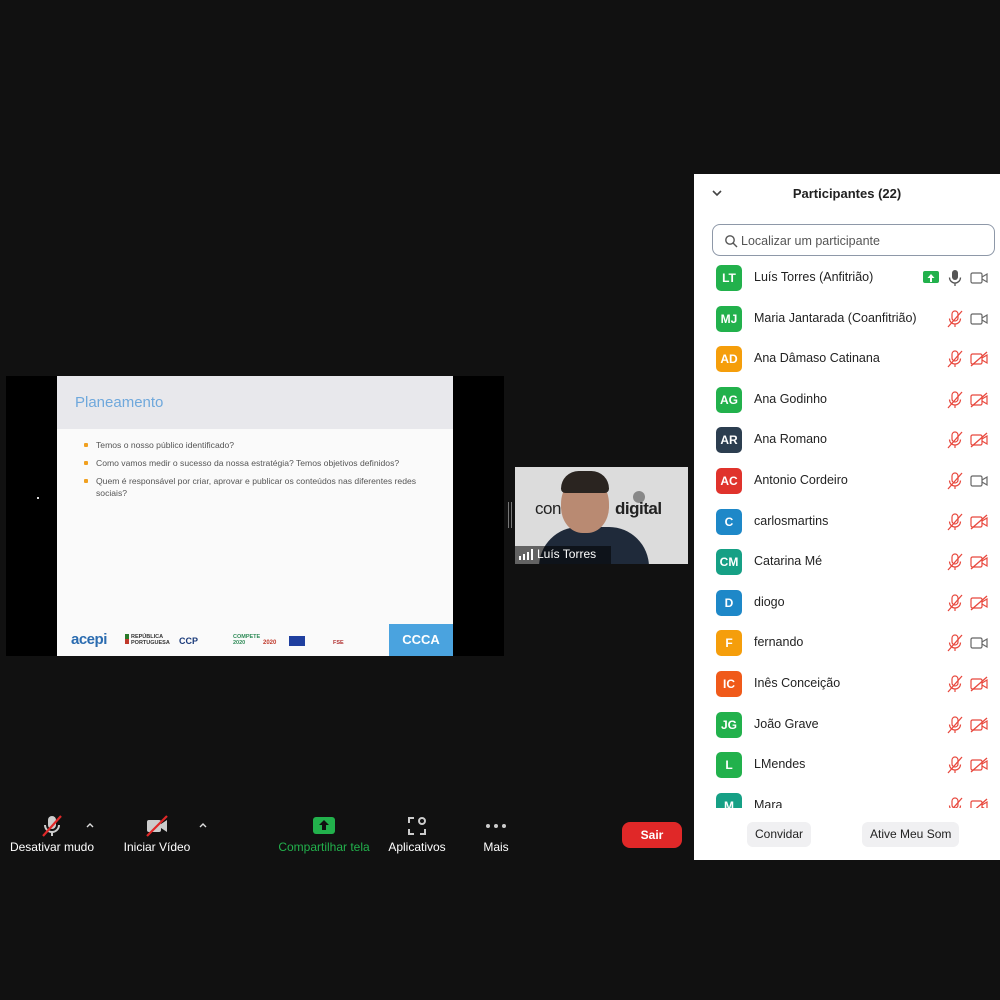 The width and height of the screenshot is (1000, 1000). Describe the element at coordinates (157, 833) in the screenshot. I see `start-video-button: Iniciar Vídeo` at that location.